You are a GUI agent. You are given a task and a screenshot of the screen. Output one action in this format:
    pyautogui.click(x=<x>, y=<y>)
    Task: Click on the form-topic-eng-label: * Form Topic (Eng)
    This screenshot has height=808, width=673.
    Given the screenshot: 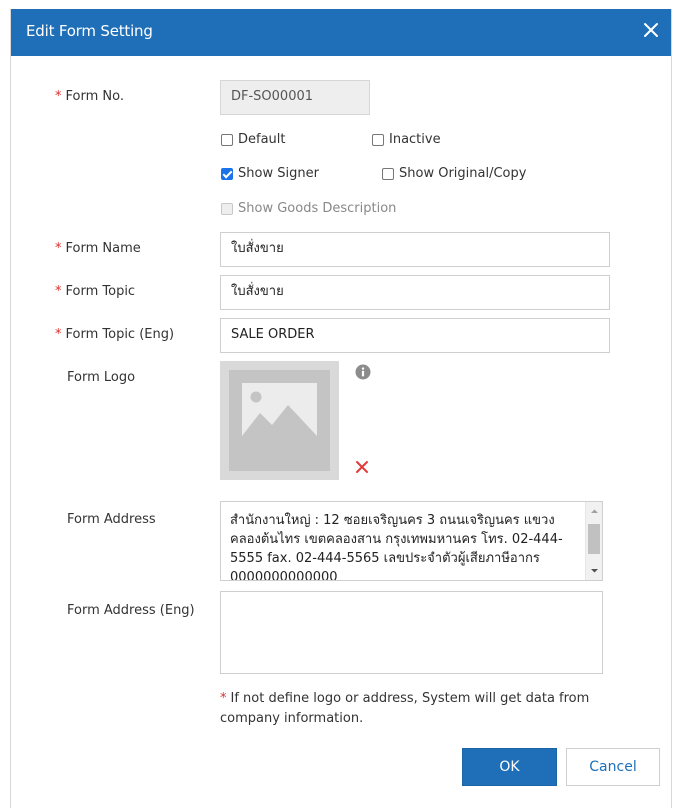 What is the action you would take?
    pyautogui.click(x=114, y=334)
    